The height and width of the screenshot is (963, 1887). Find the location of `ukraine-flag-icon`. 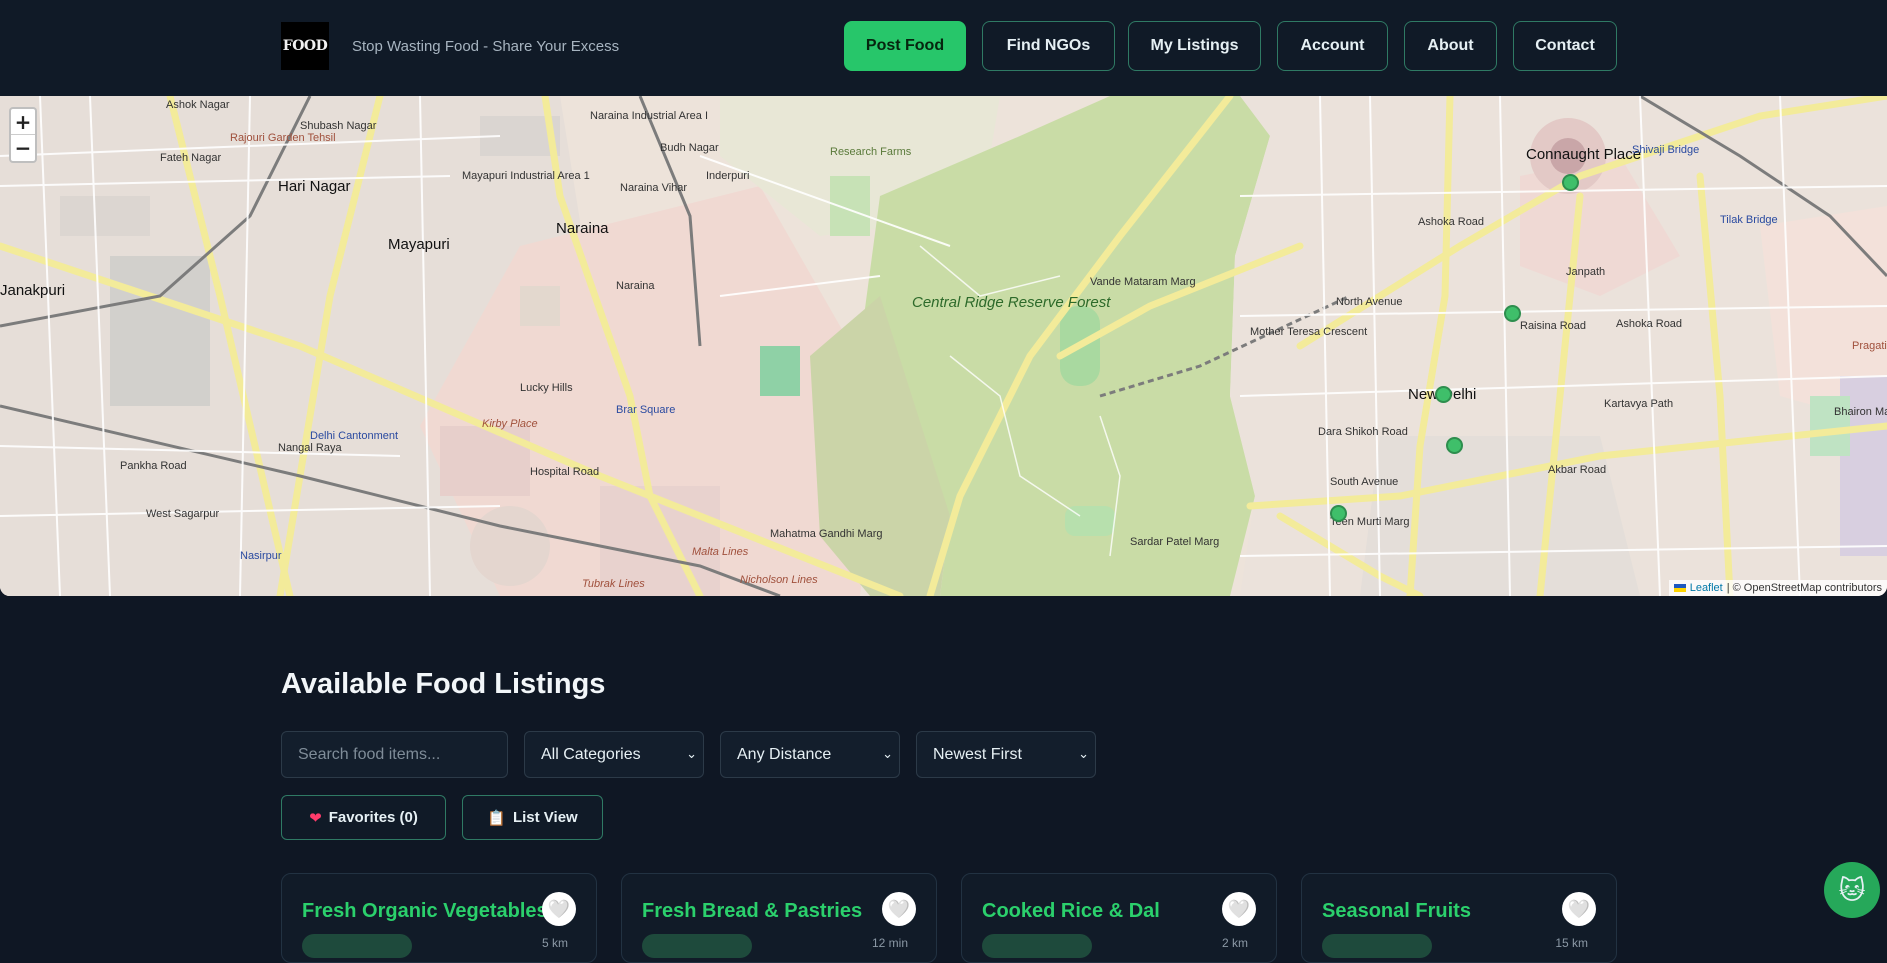

ukraine-flag-icon is located at coordinates (1679, 588).